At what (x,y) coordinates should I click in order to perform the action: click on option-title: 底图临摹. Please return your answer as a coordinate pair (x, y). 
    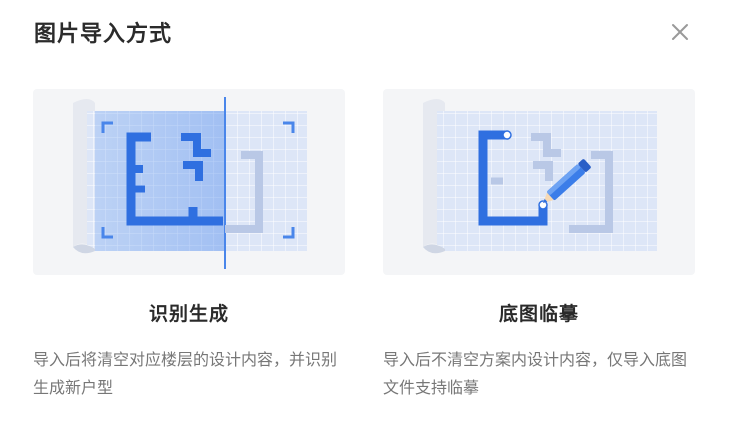
    Looking at the image, I should click on (538, 314).